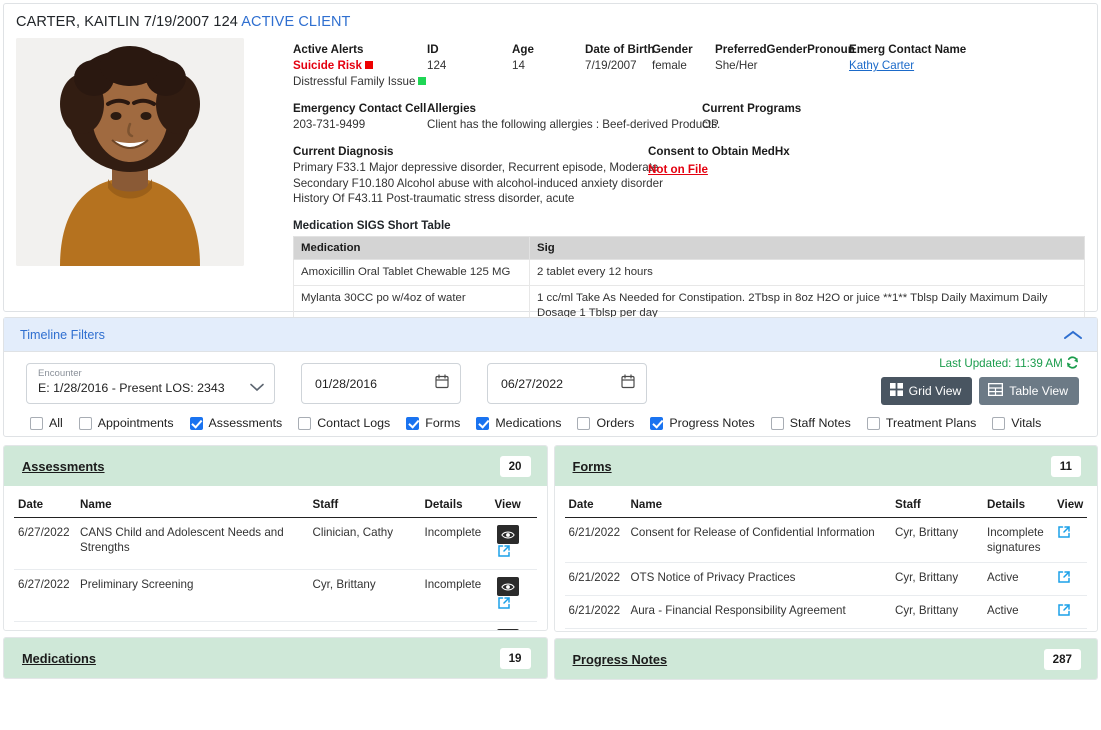  Describe the element at coordinates (1073, 335) in the screenshot. I see `chevron-up-icon` at that location.